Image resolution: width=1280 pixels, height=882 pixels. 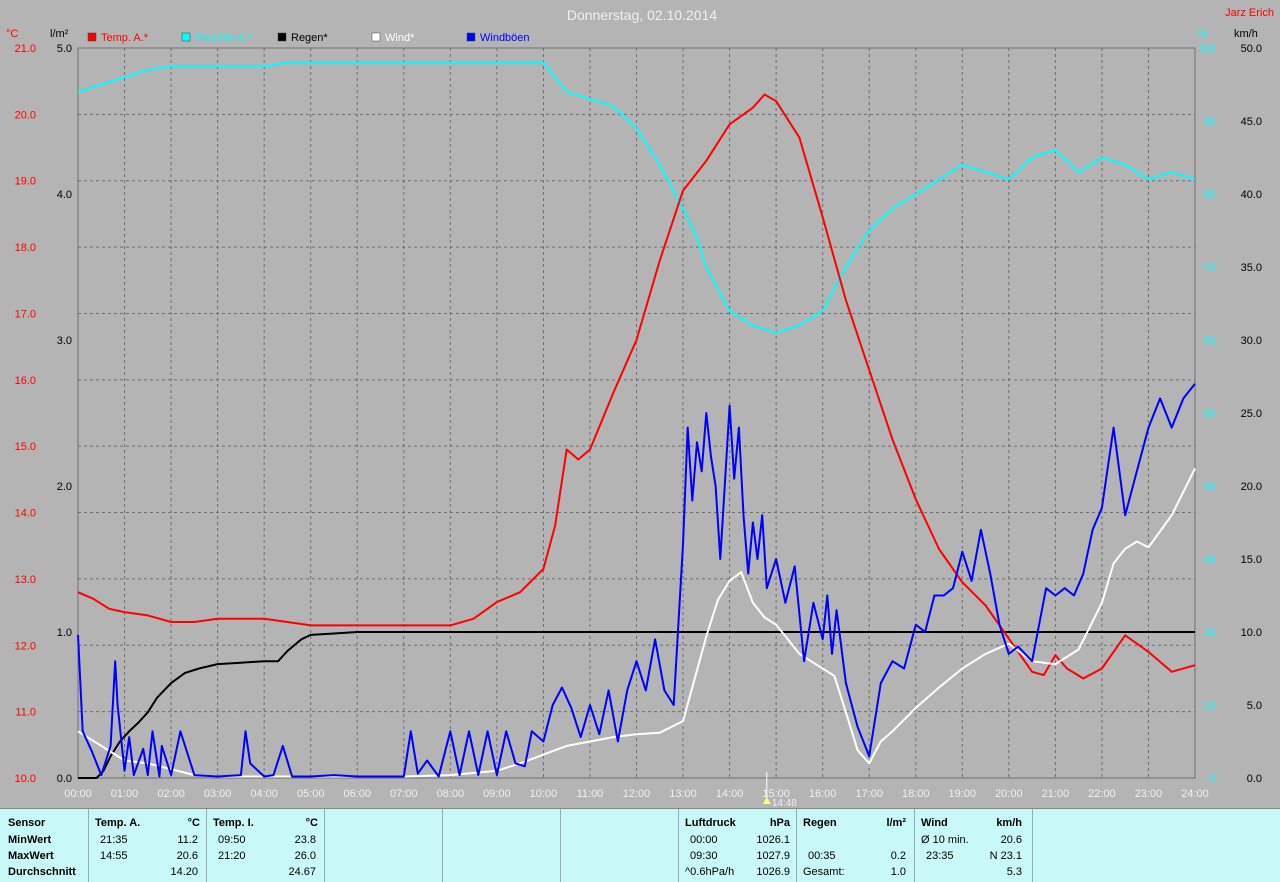 What do you see at coordinates (25, 646) in the screenshot?
I see `temp-tick-label: 12.0` at bounding box center [25, 646].